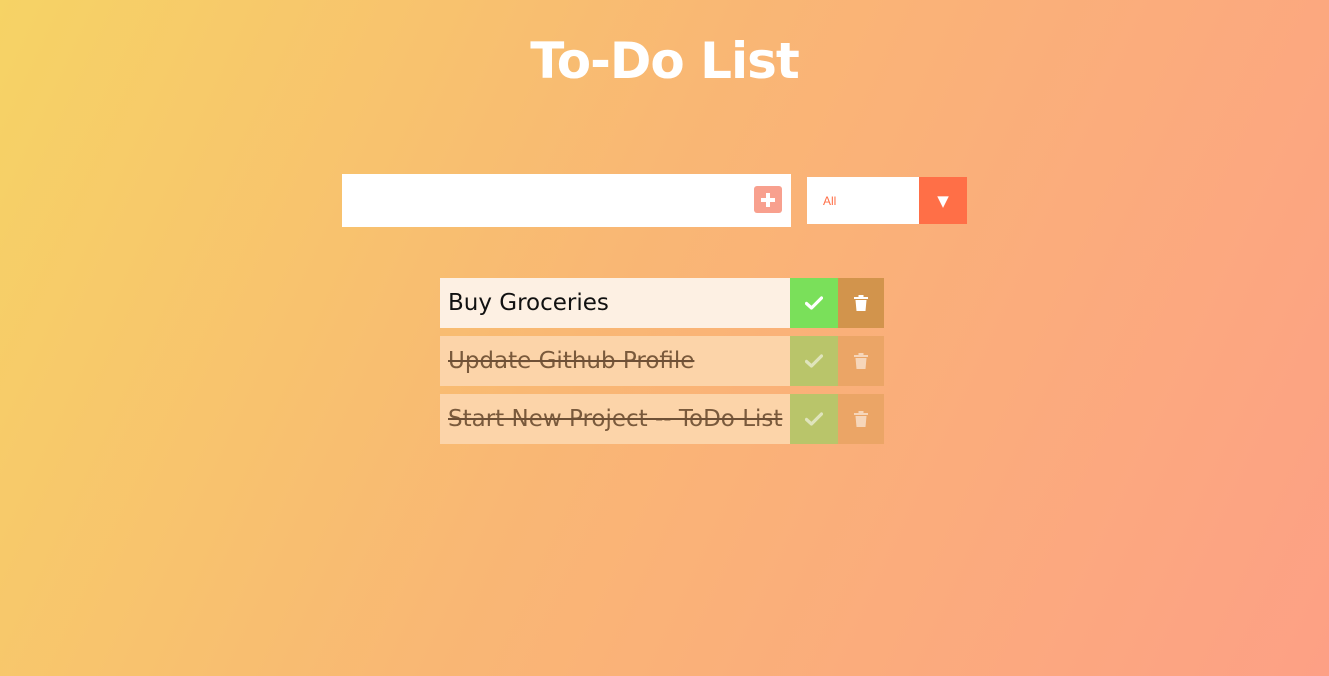 This screenshot has height=676, width=1329. I want to click on todo-text: Update Github Profile, so click(615, 361).